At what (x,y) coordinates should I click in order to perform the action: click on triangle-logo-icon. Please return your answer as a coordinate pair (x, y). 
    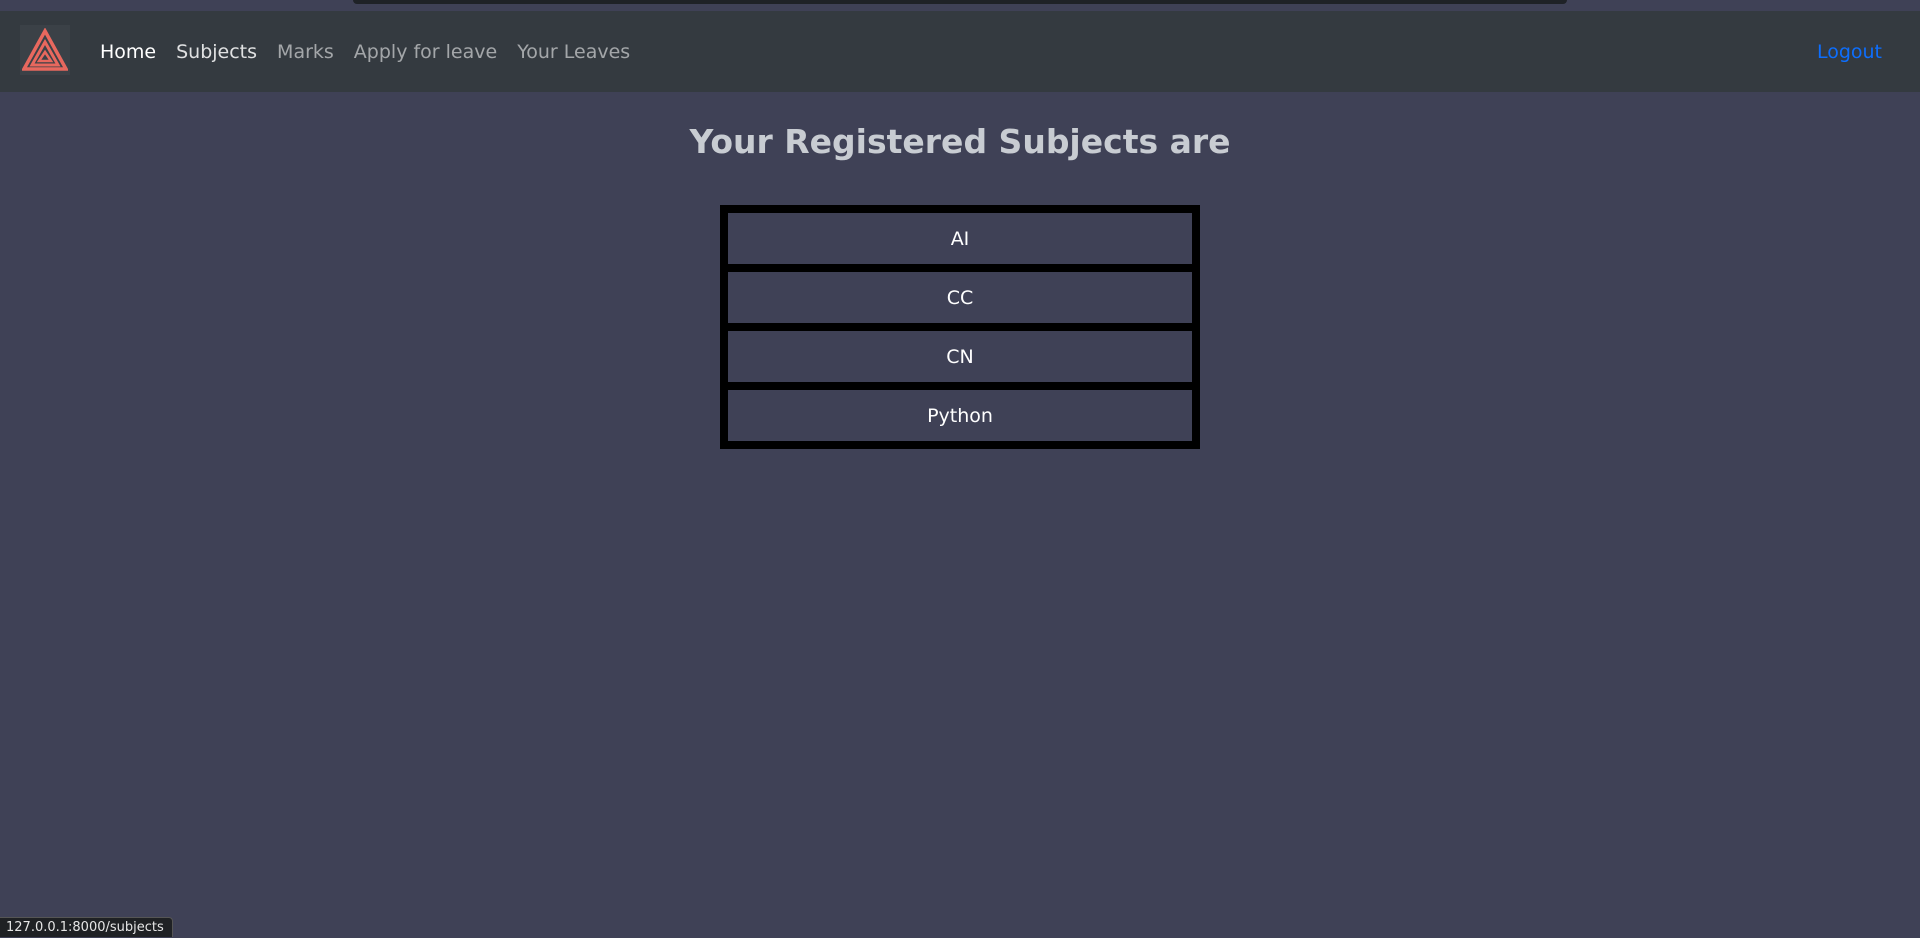
    Looking at the image, I should click on (45, 50).